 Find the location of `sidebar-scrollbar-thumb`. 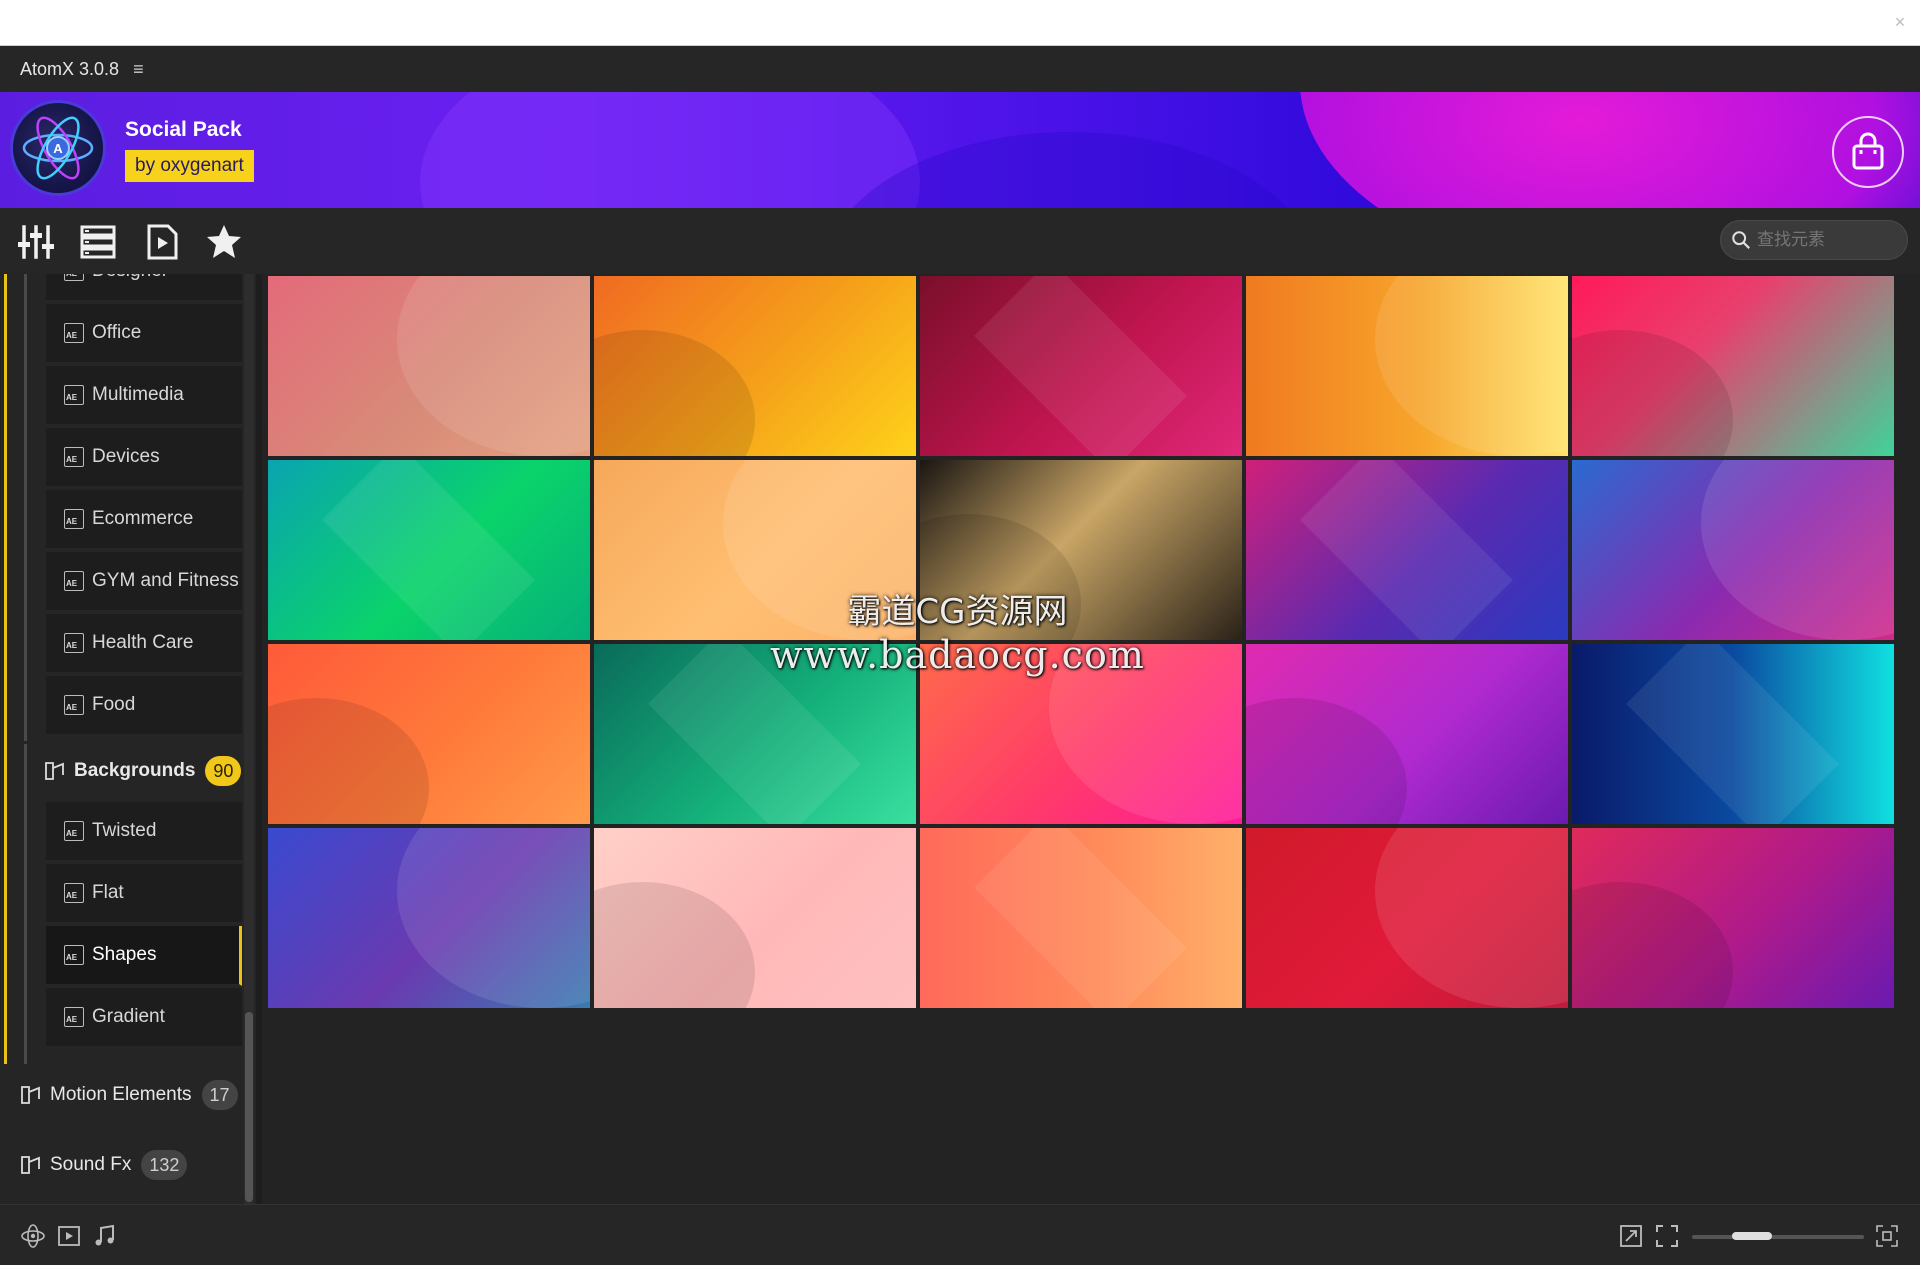

sidebar-scrollbar-thumb is located at coordinates (249, 1107).